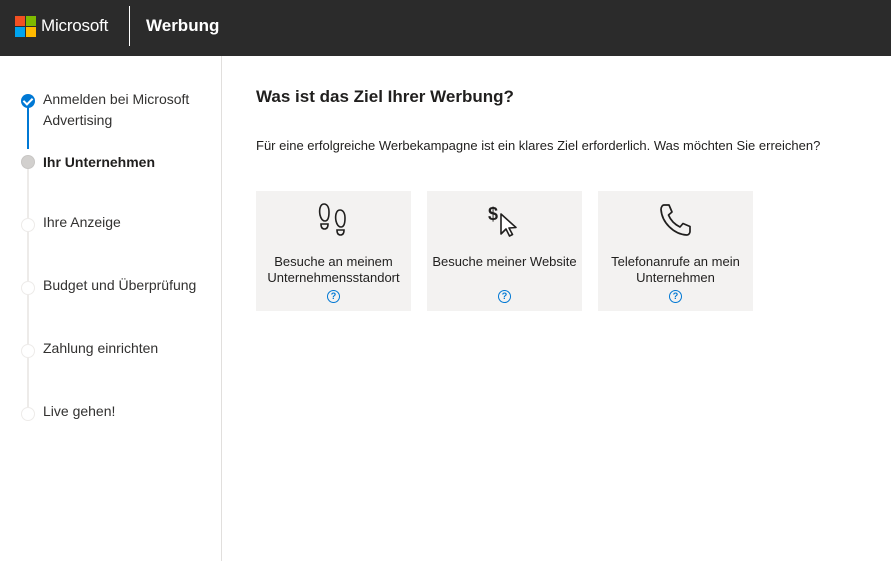  Describe the element at coordinates (675, 220) in the screenshot. I see `phone-icon` at that location.